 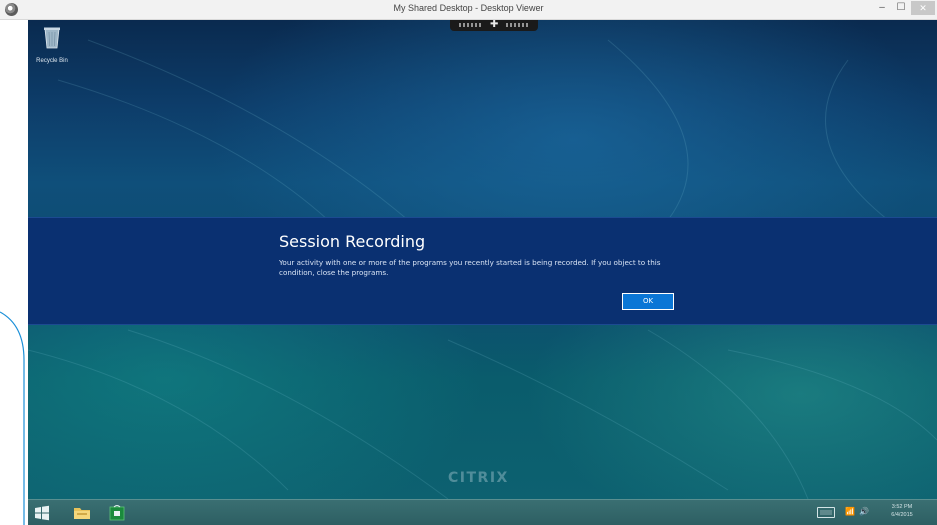 I want to click on arc-decoration, so click(x=12, y=418).